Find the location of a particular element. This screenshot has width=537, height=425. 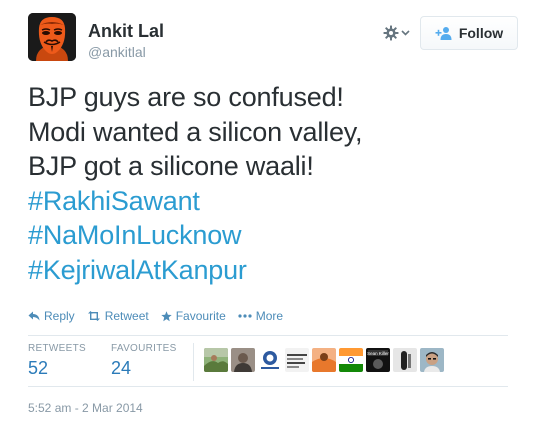

tweet-text-line: BJP got a silicone waali! is located at coordinates (171, 166).